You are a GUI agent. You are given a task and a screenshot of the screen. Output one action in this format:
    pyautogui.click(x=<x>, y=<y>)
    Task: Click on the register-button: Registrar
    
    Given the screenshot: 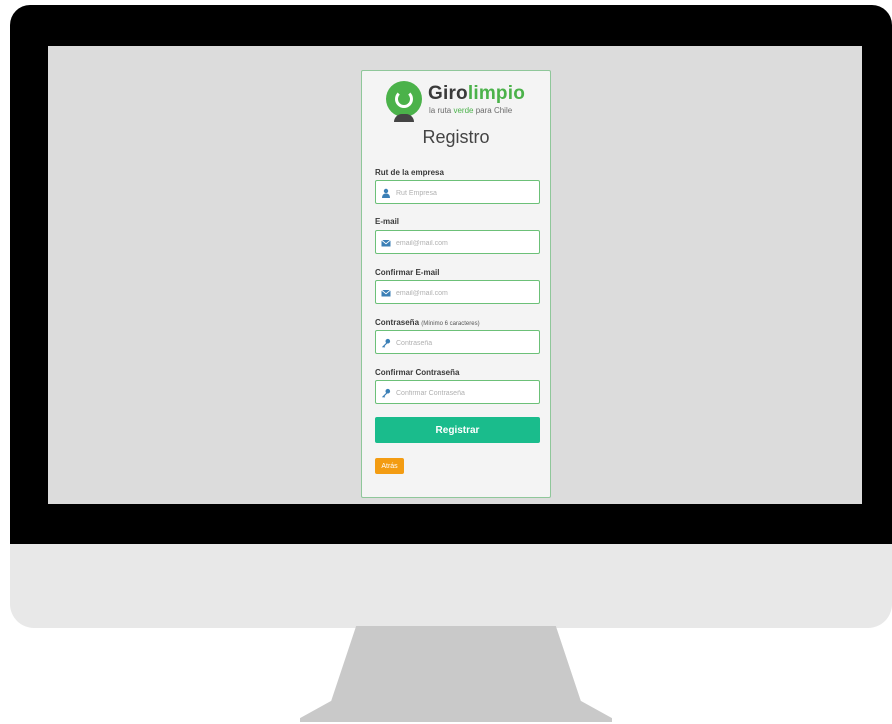 What is the action you would take?
    pyautogui.click(x=457, y=430)
    